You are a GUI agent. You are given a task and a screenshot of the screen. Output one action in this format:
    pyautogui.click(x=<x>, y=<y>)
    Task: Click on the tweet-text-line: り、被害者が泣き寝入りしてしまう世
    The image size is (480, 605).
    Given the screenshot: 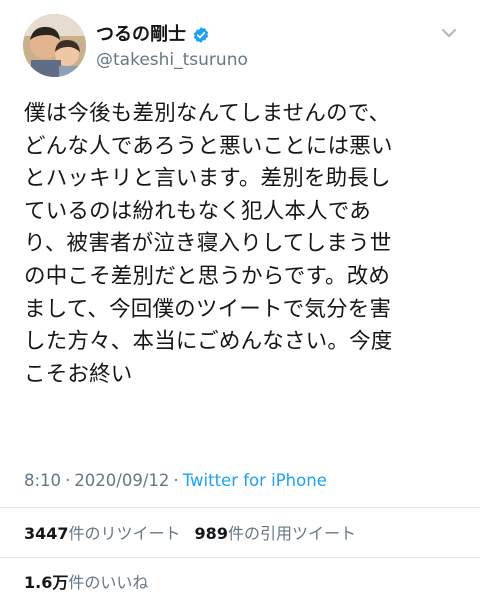 What is the action you would take?
    pyautogui.click(x=208, y=244)
    